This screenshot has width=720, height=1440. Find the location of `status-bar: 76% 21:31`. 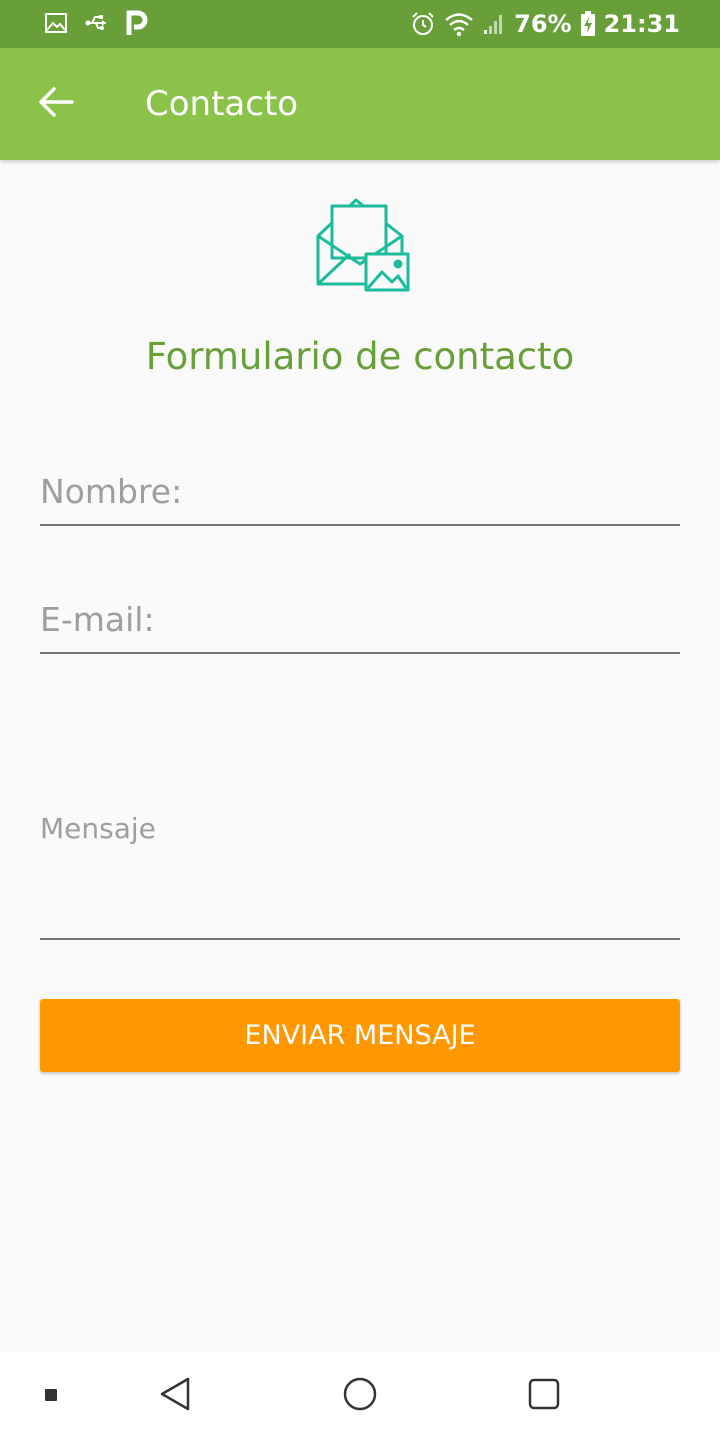

status-bar: 76% 21:31 is located at coordinates (360, 24).